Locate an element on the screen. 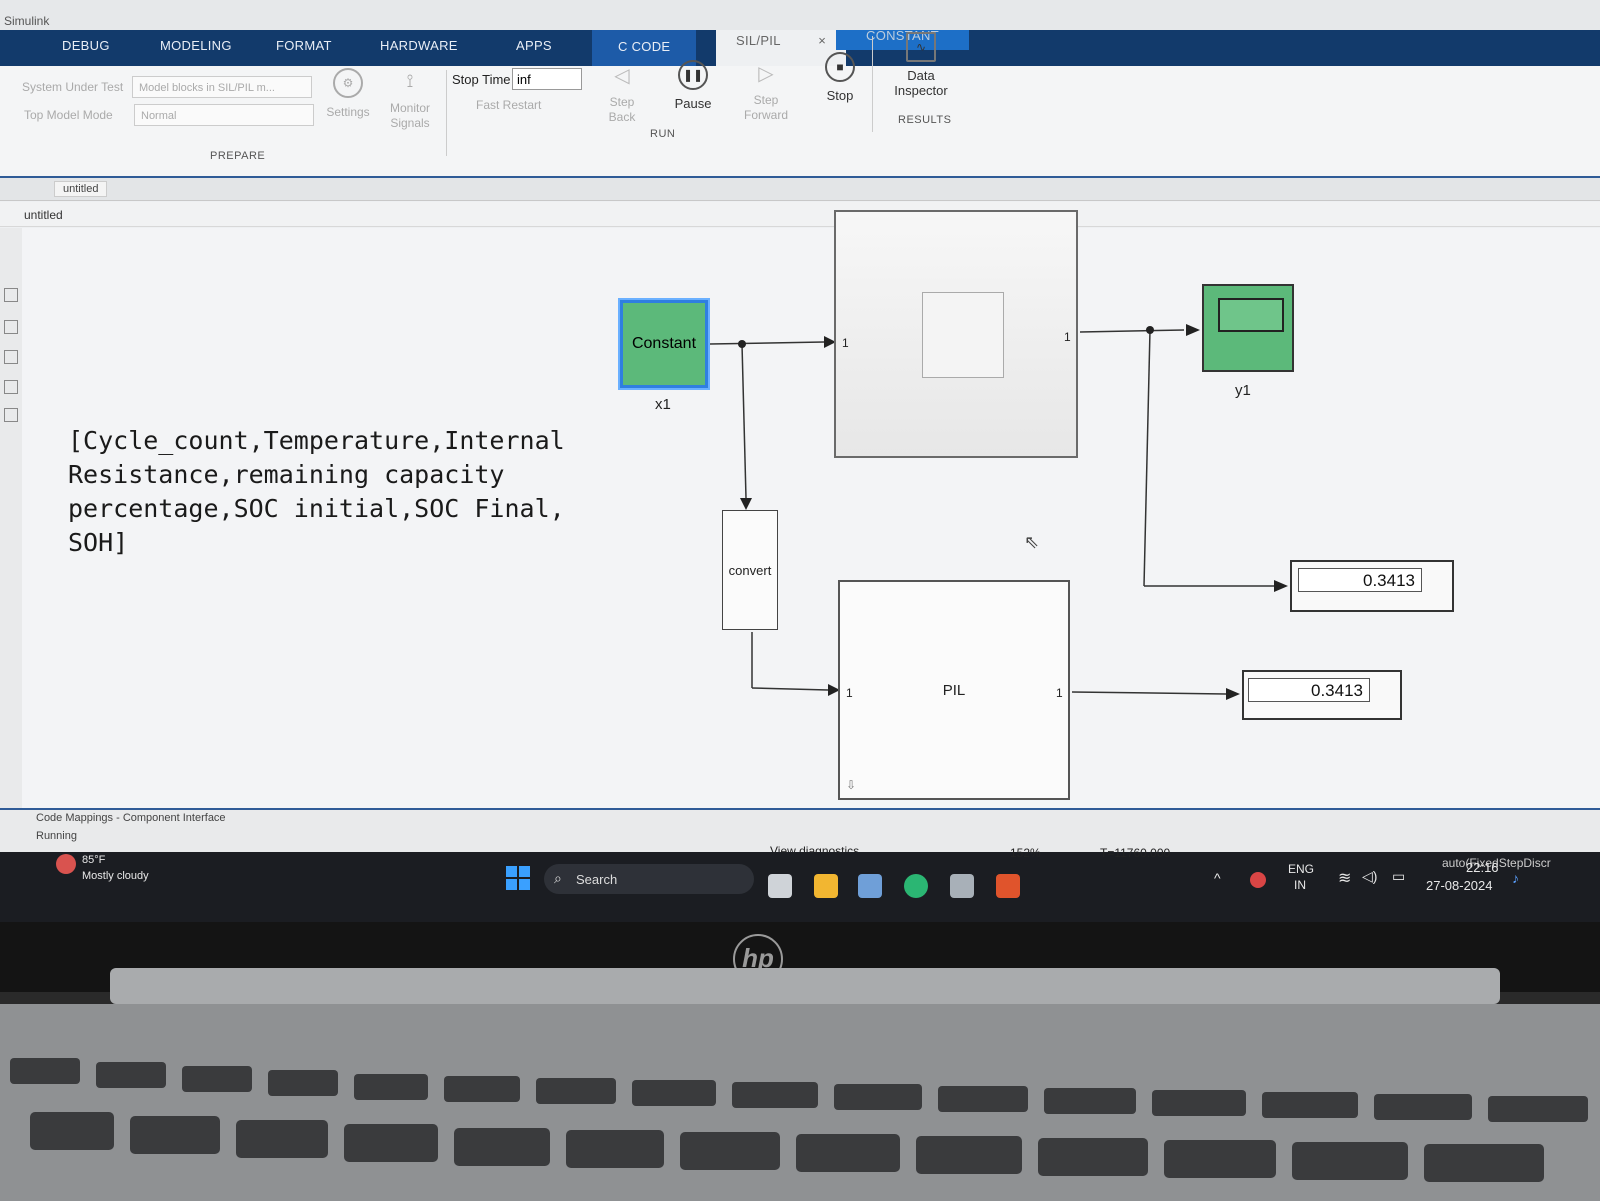 Image resolution: width=1600 pixels, height=1201 pixels. wifi-icon: ≋ is located at coordinates (1344, 878).